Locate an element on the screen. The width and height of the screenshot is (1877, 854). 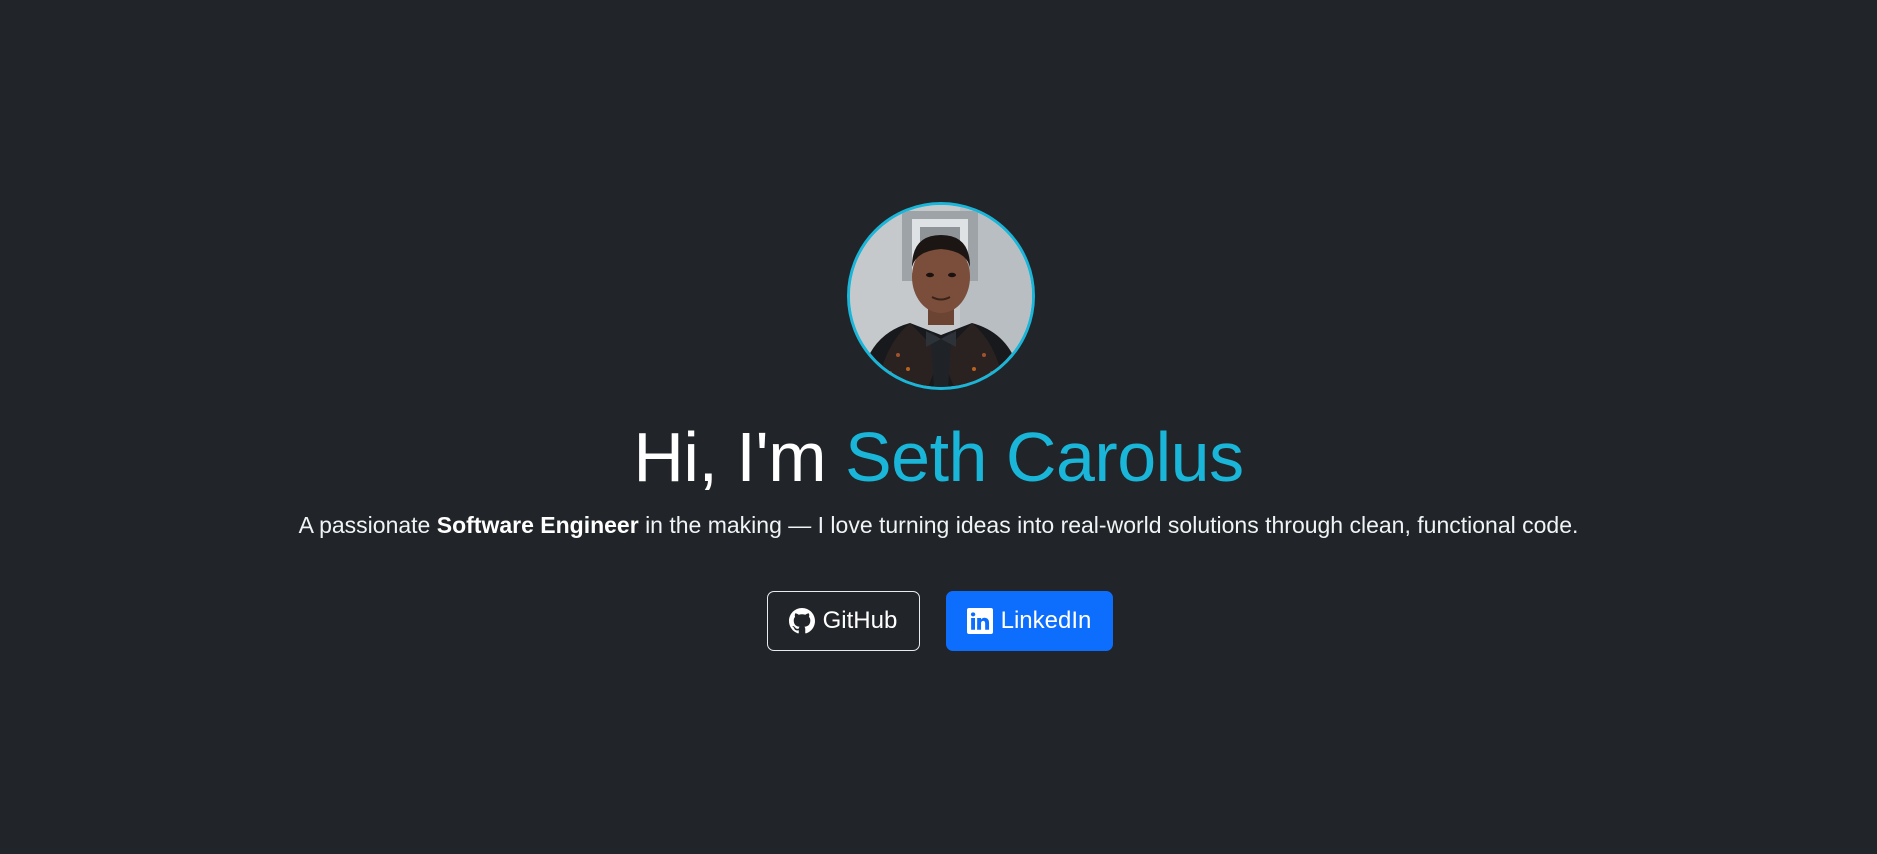
tagline-role: Software Engineer is located at coordinates (537, 525).